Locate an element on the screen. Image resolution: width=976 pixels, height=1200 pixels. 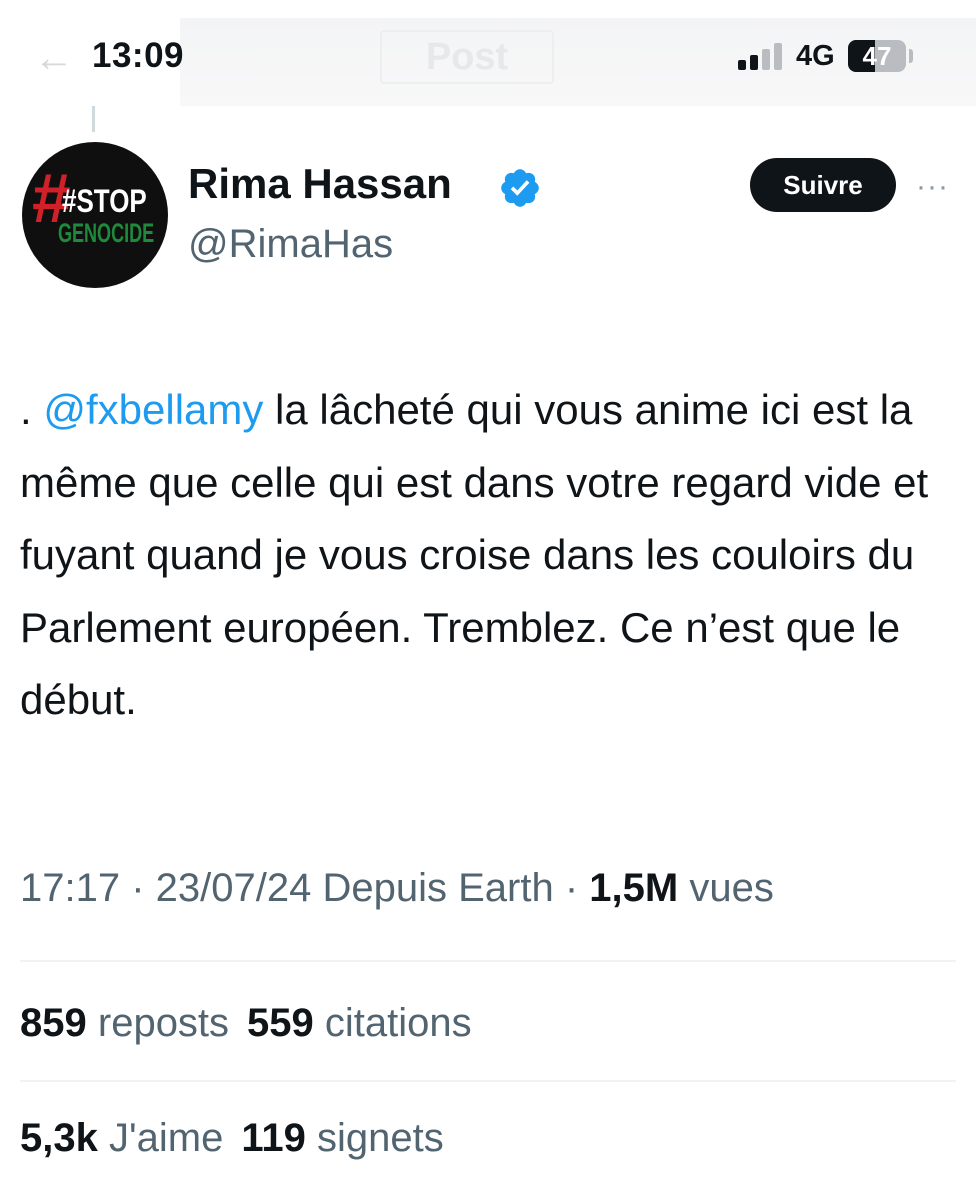
quotes-stat: 559 citations is located at coordinates (359, 1023).